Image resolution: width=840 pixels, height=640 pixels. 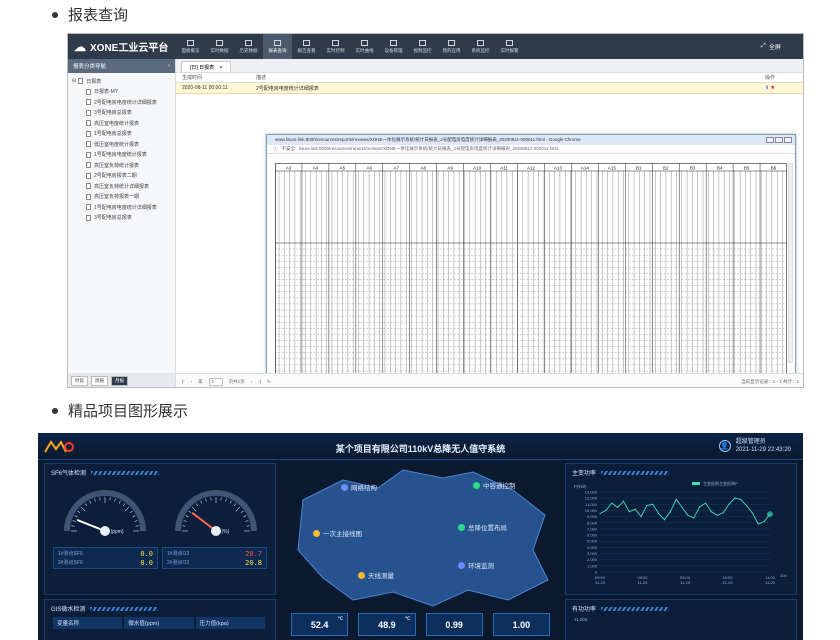 What do you see at coordinates (592, 535) in the screenshot?
I see `y-tick-label: 6,000` at bounding box center [592, 535].